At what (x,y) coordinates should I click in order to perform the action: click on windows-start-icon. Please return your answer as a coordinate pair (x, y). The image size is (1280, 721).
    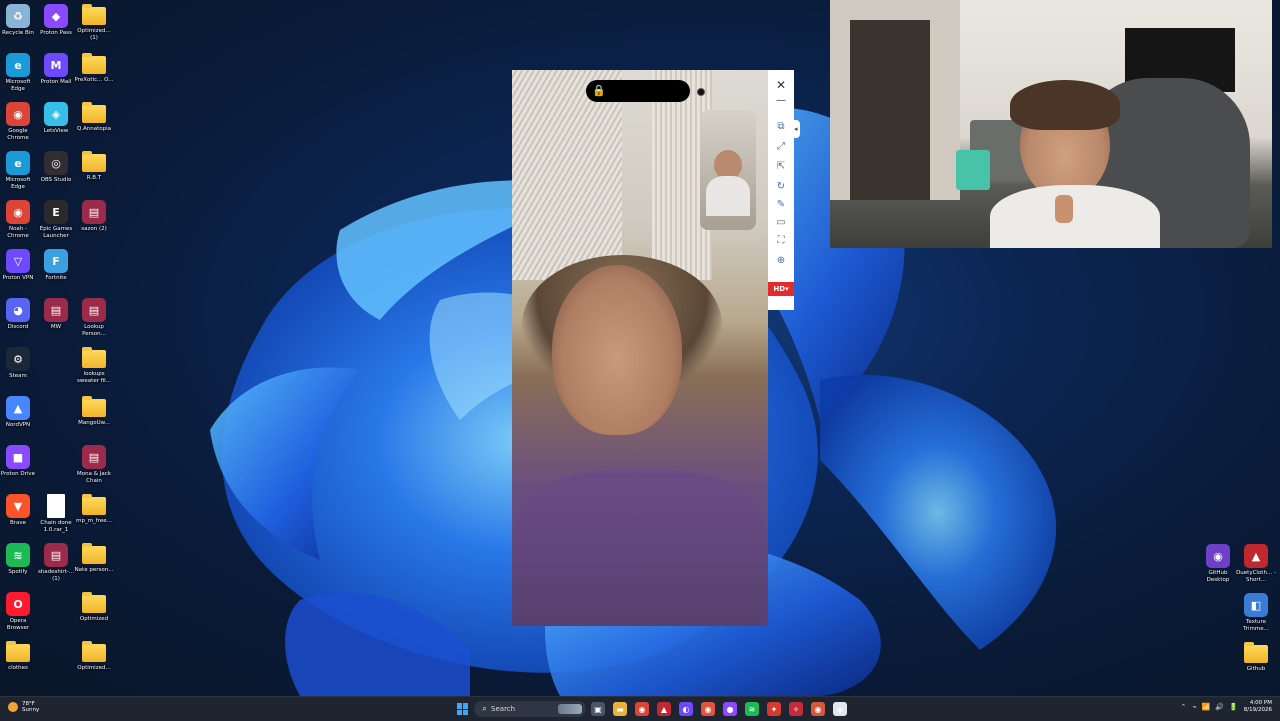
    Looking at the image, I should click on (463, 709).